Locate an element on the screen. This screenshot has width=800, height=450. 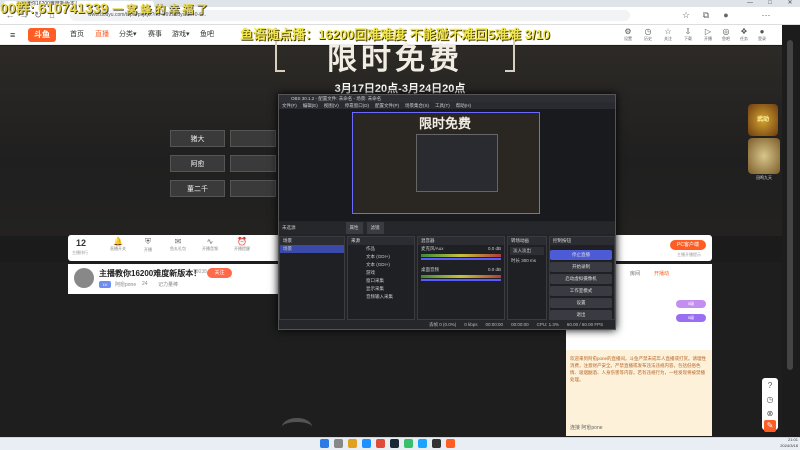
star-icon: ☆ 关注 is located at coordinates (668, 35).